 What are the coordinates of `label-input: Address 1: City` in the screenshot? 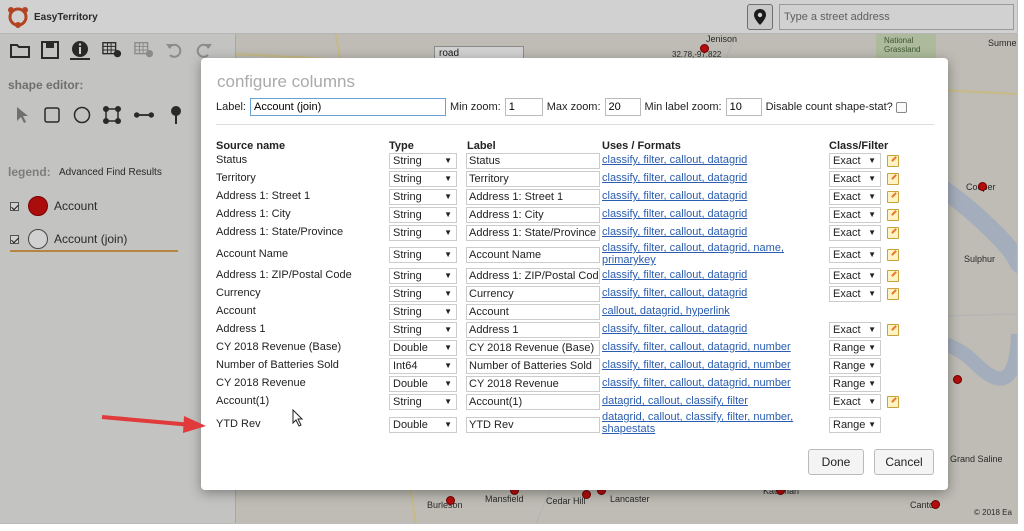 It's located at (533, 215).